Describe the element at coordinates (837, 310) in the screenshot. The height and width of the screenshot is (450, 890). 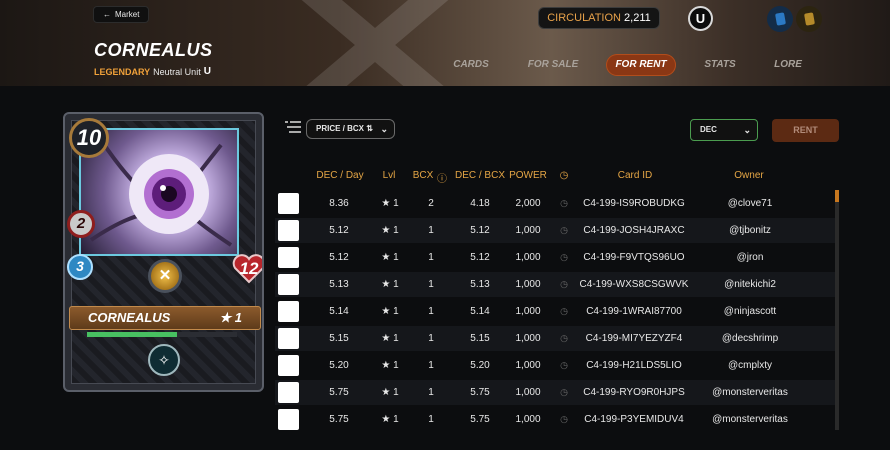
I see `scrollbar-track` at that location.